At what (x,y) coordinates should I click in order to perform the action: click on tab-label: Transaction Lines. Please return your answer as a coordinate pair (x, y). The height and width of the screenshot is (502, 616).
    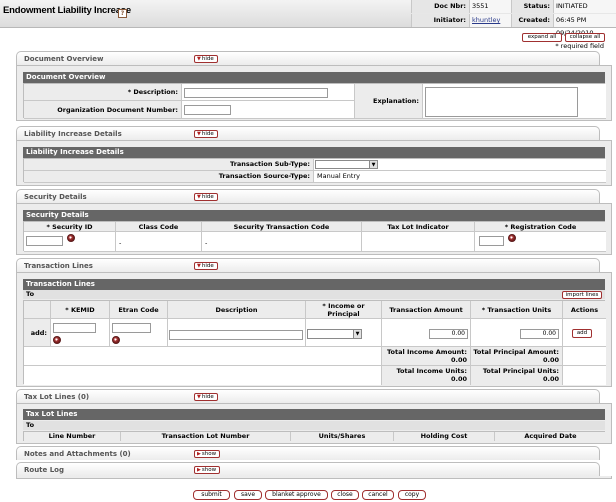
    Looking at the image, I should click on (58, 266).